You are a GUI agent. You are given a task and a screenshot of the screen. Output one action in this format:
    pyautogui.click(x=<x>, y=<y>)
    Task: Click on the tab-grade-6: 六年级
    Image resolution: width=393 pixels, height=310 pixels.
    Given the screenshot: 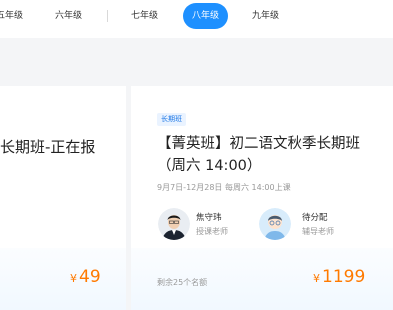 What is the action you would take?
    pyautogui.click(x=68, y=16)
    